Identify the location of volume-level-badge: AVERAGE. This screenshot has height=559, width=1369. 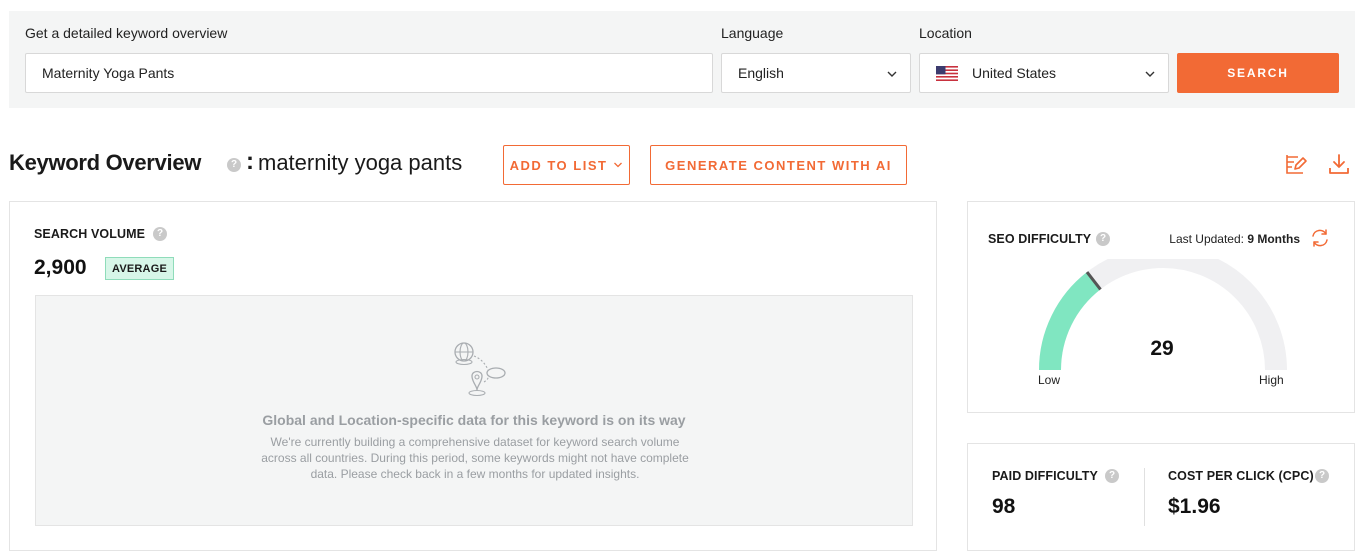
(139, 268).